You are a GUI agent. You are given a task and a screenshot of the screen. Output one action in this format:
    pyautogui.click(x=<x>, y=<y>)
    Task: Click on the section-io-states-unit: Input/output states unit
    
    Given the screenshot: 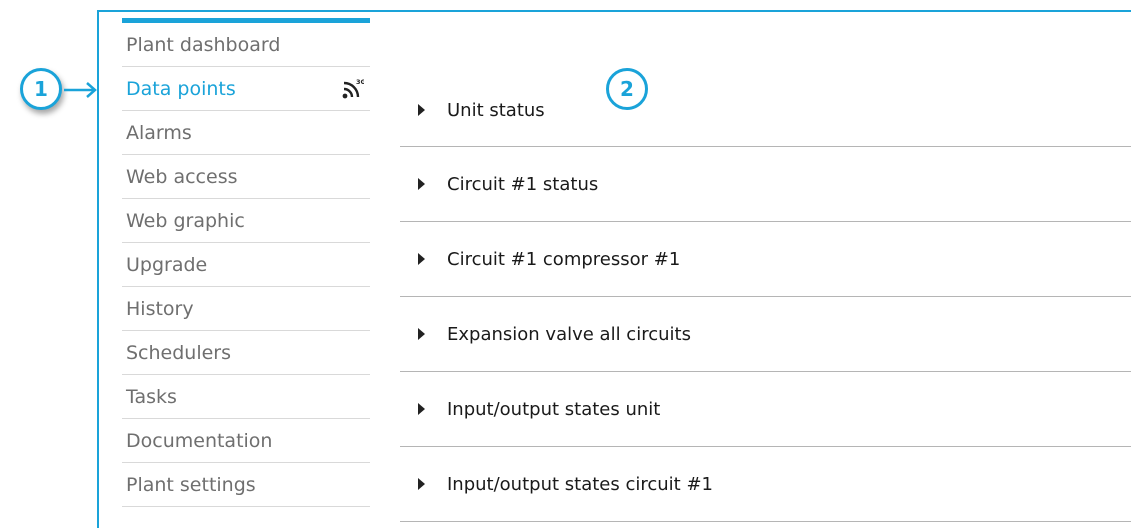 What is the action you would take?
    pyautogui.click(x=765, y=409)
    